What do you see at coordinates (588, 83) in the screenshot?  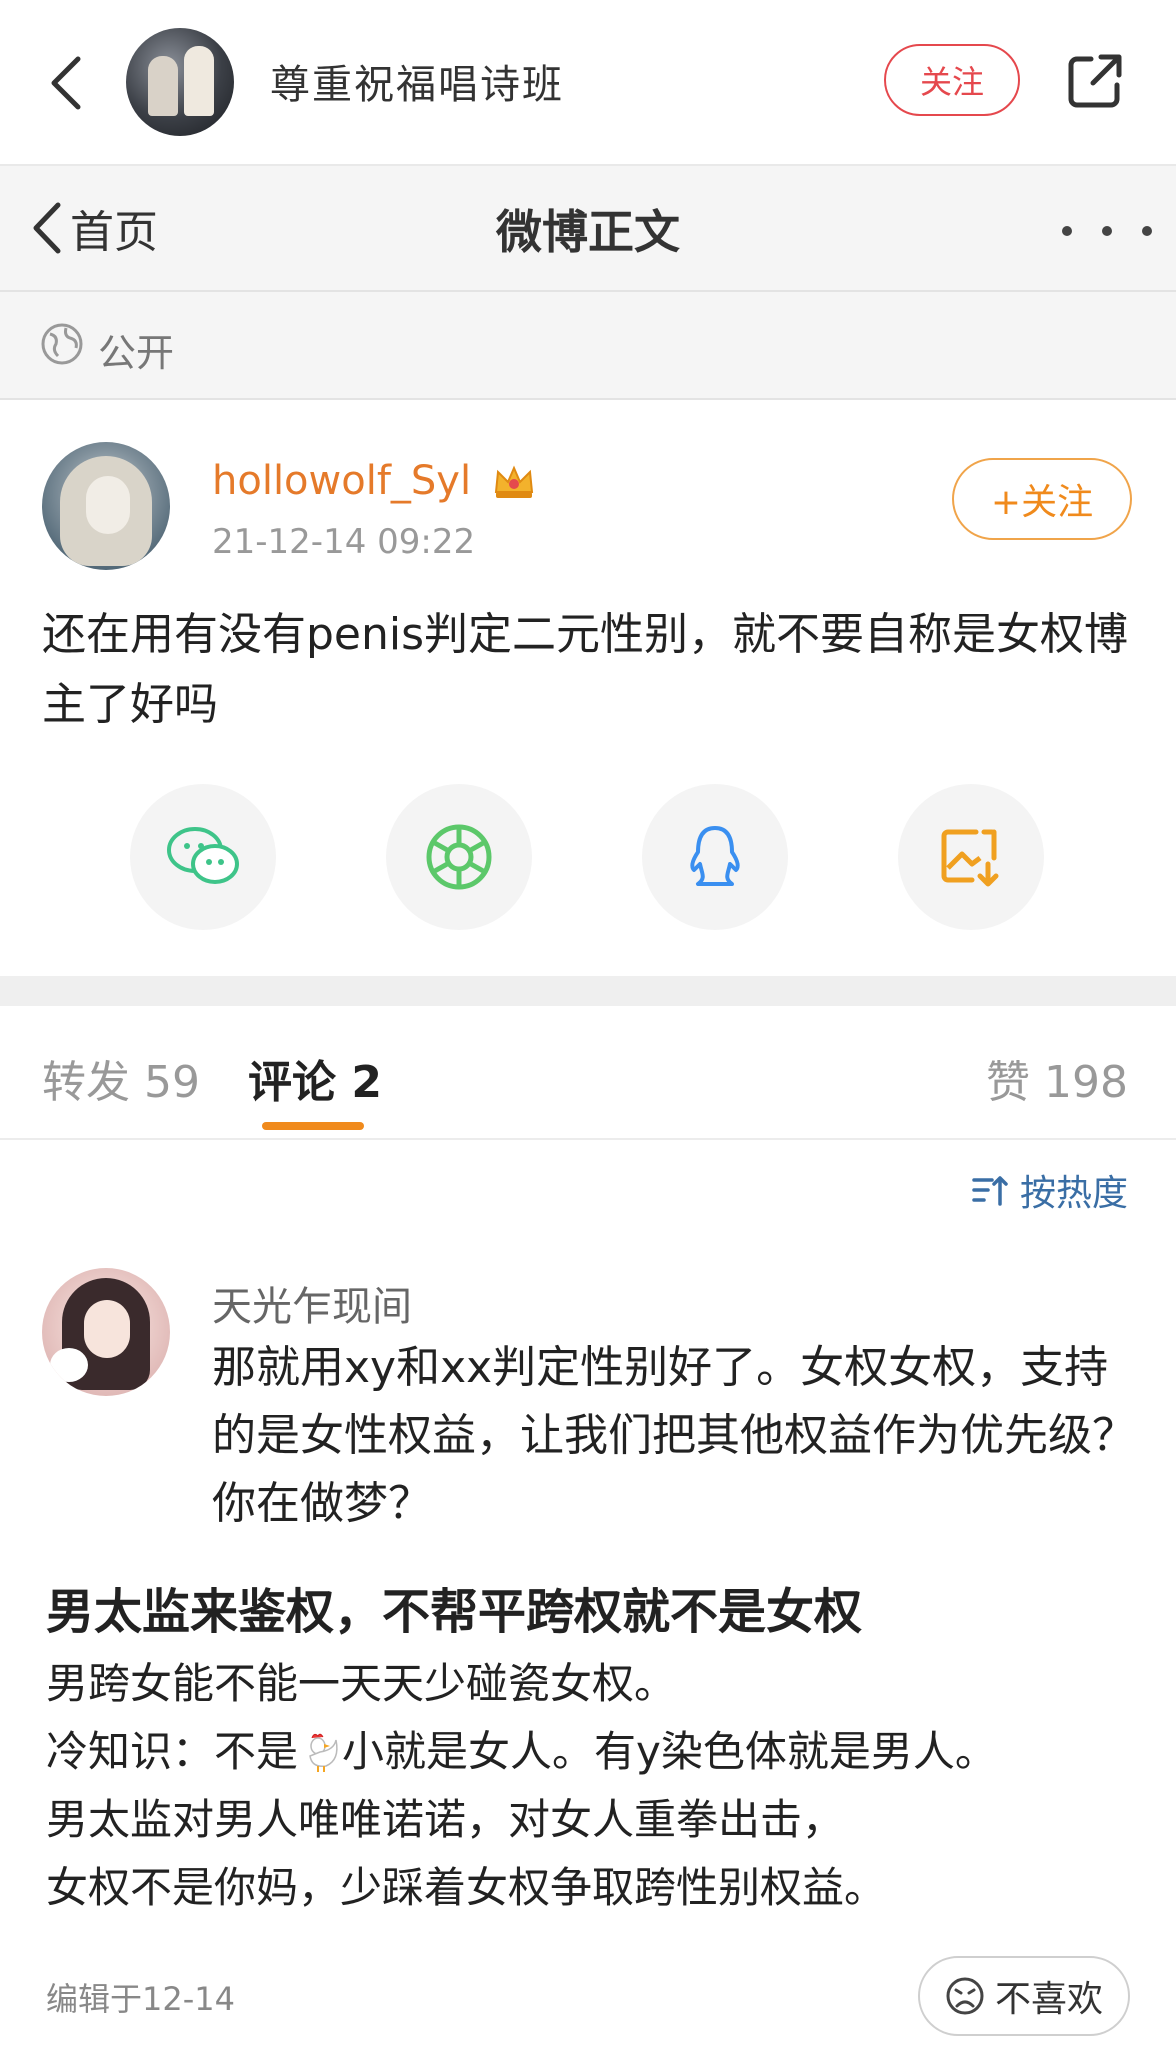 I see `article-header: 尊重祝福唱诗班 关注` at bounding box center [588, 83].